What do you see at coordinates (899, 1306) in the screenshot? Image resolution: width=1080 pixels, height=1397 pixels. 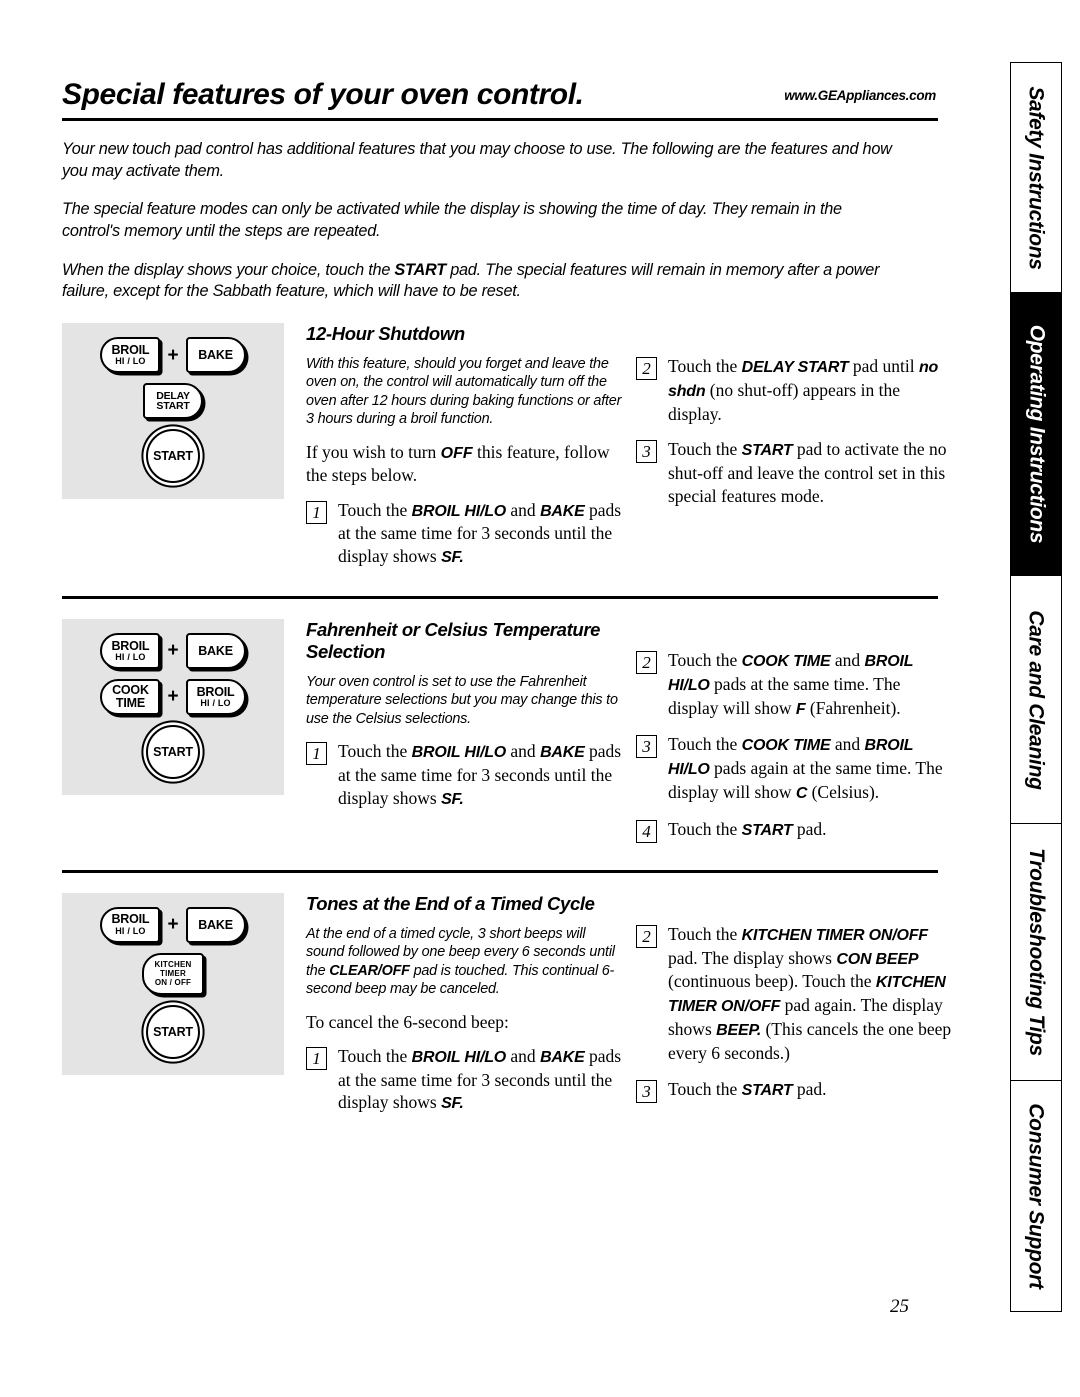 I see `page-number: 25` at bounding box center [899, 1306].